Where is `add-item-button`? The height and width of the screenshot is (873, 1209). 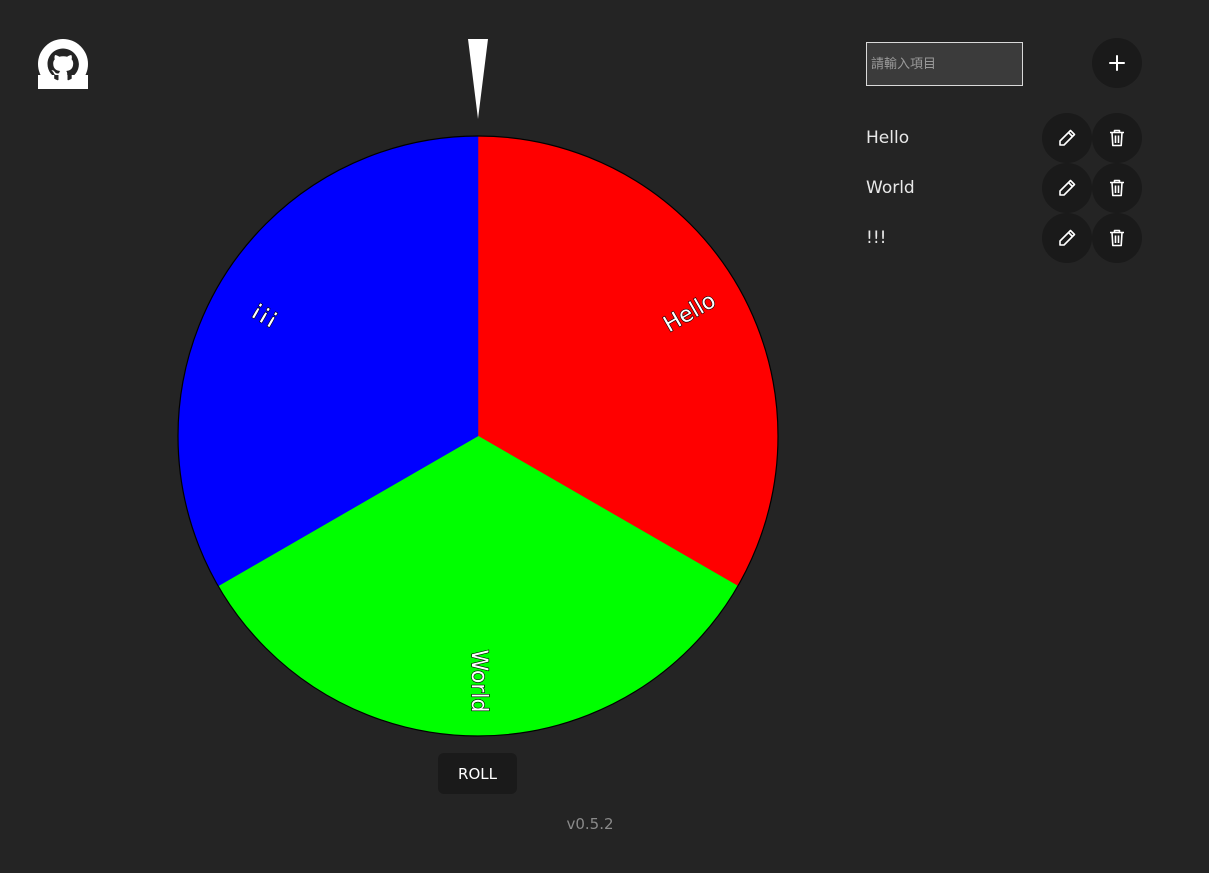 add-item-button is located at coordinates (1117, 63).